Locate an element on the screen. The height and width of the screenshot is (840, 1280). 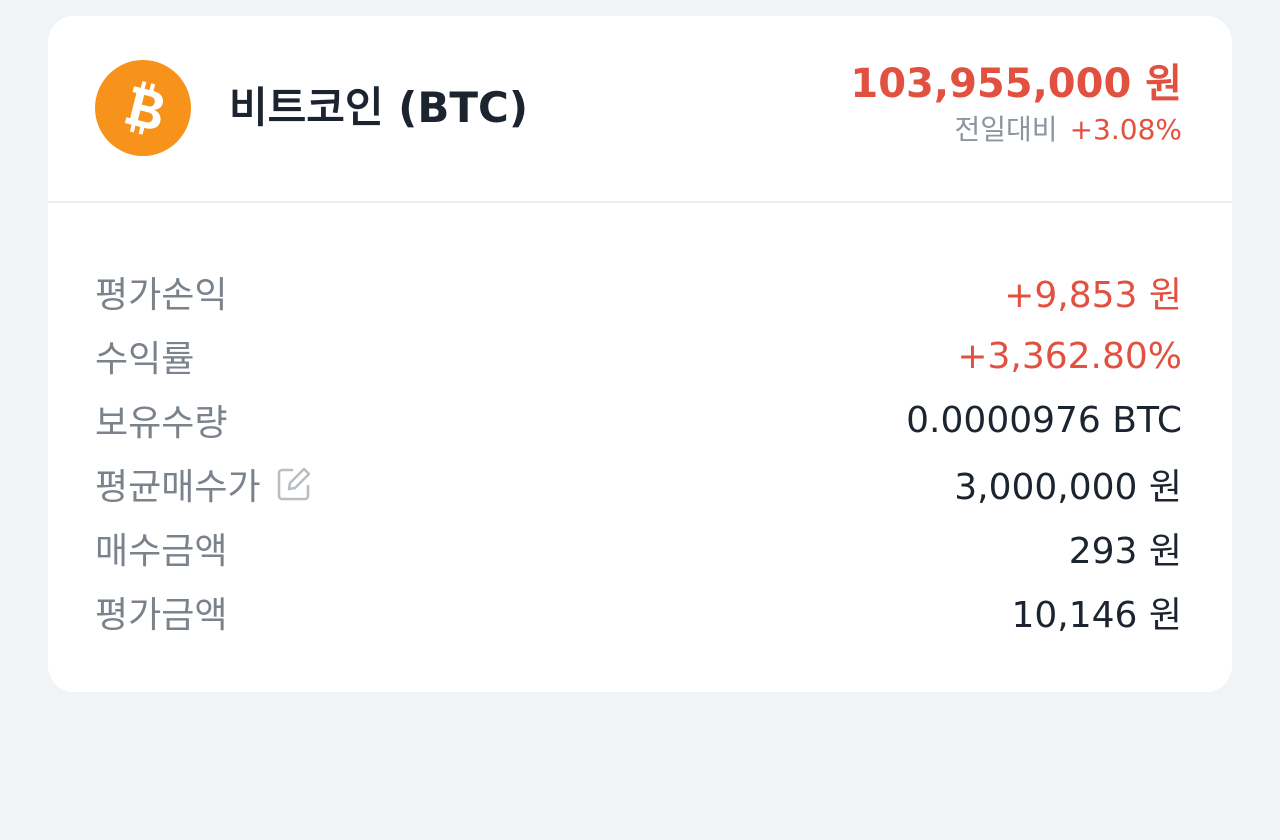
price-block: 103,955,000 원 전일대비 +3.08% is located at coordinates (1016, 103).